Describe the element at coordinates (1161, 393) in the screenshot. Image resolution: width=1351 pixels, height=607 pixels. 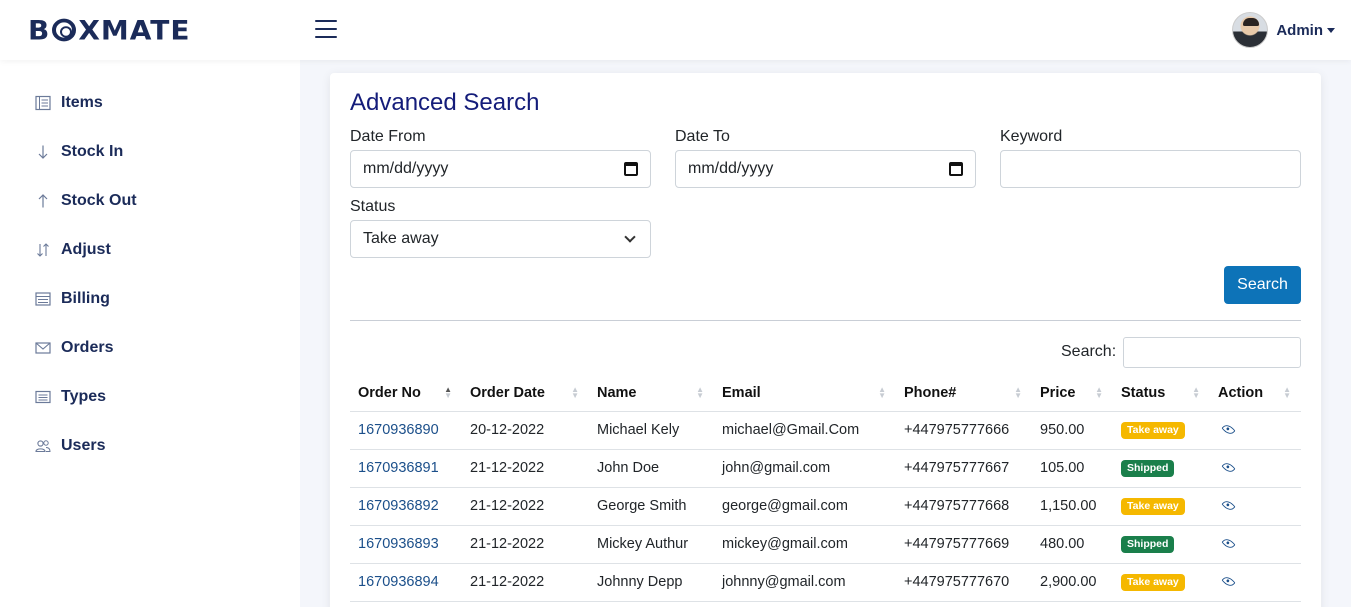
I see `column-header-status: Status ▲ ▼` at that location.